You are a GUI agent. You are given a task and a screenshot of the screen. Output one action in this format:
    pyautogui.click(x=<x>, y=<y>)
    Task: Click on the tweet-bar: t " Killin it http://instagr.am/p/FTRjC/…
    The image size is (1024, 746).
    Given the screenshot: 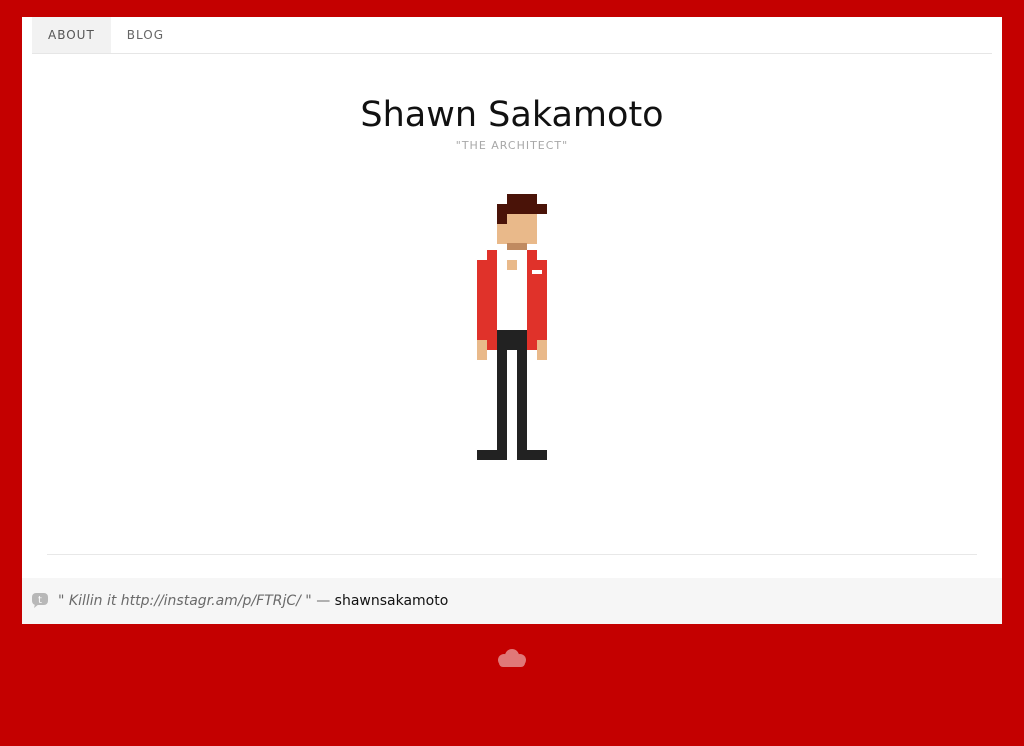 What is the action you would take?
    pyautogui.click(x=512, y=601)
    